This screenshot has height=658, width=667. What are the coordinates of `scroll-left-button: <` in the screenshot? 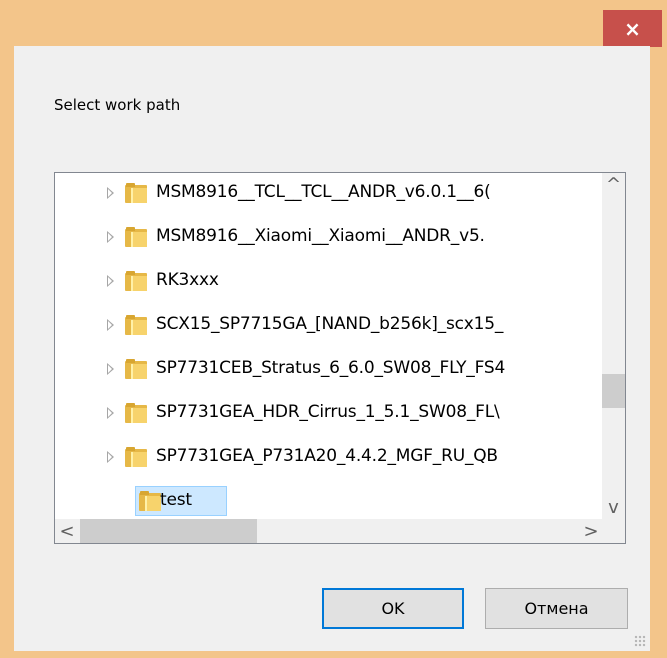 It's located at (67, 531).